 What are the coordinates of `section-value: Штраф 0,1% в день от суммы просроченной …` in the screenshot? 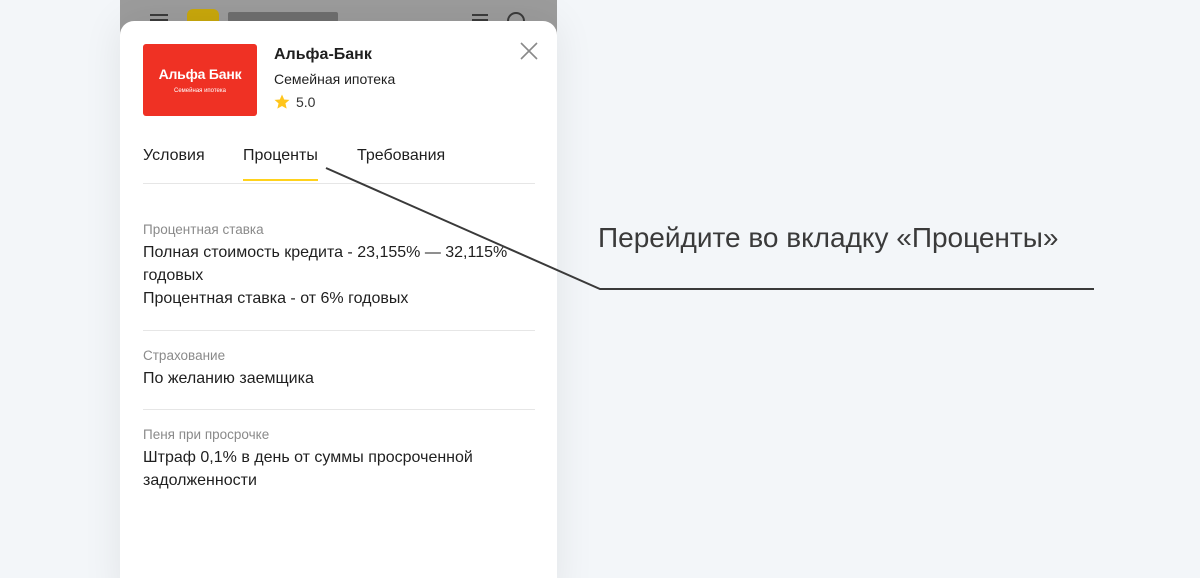 It's located at (308, 469).